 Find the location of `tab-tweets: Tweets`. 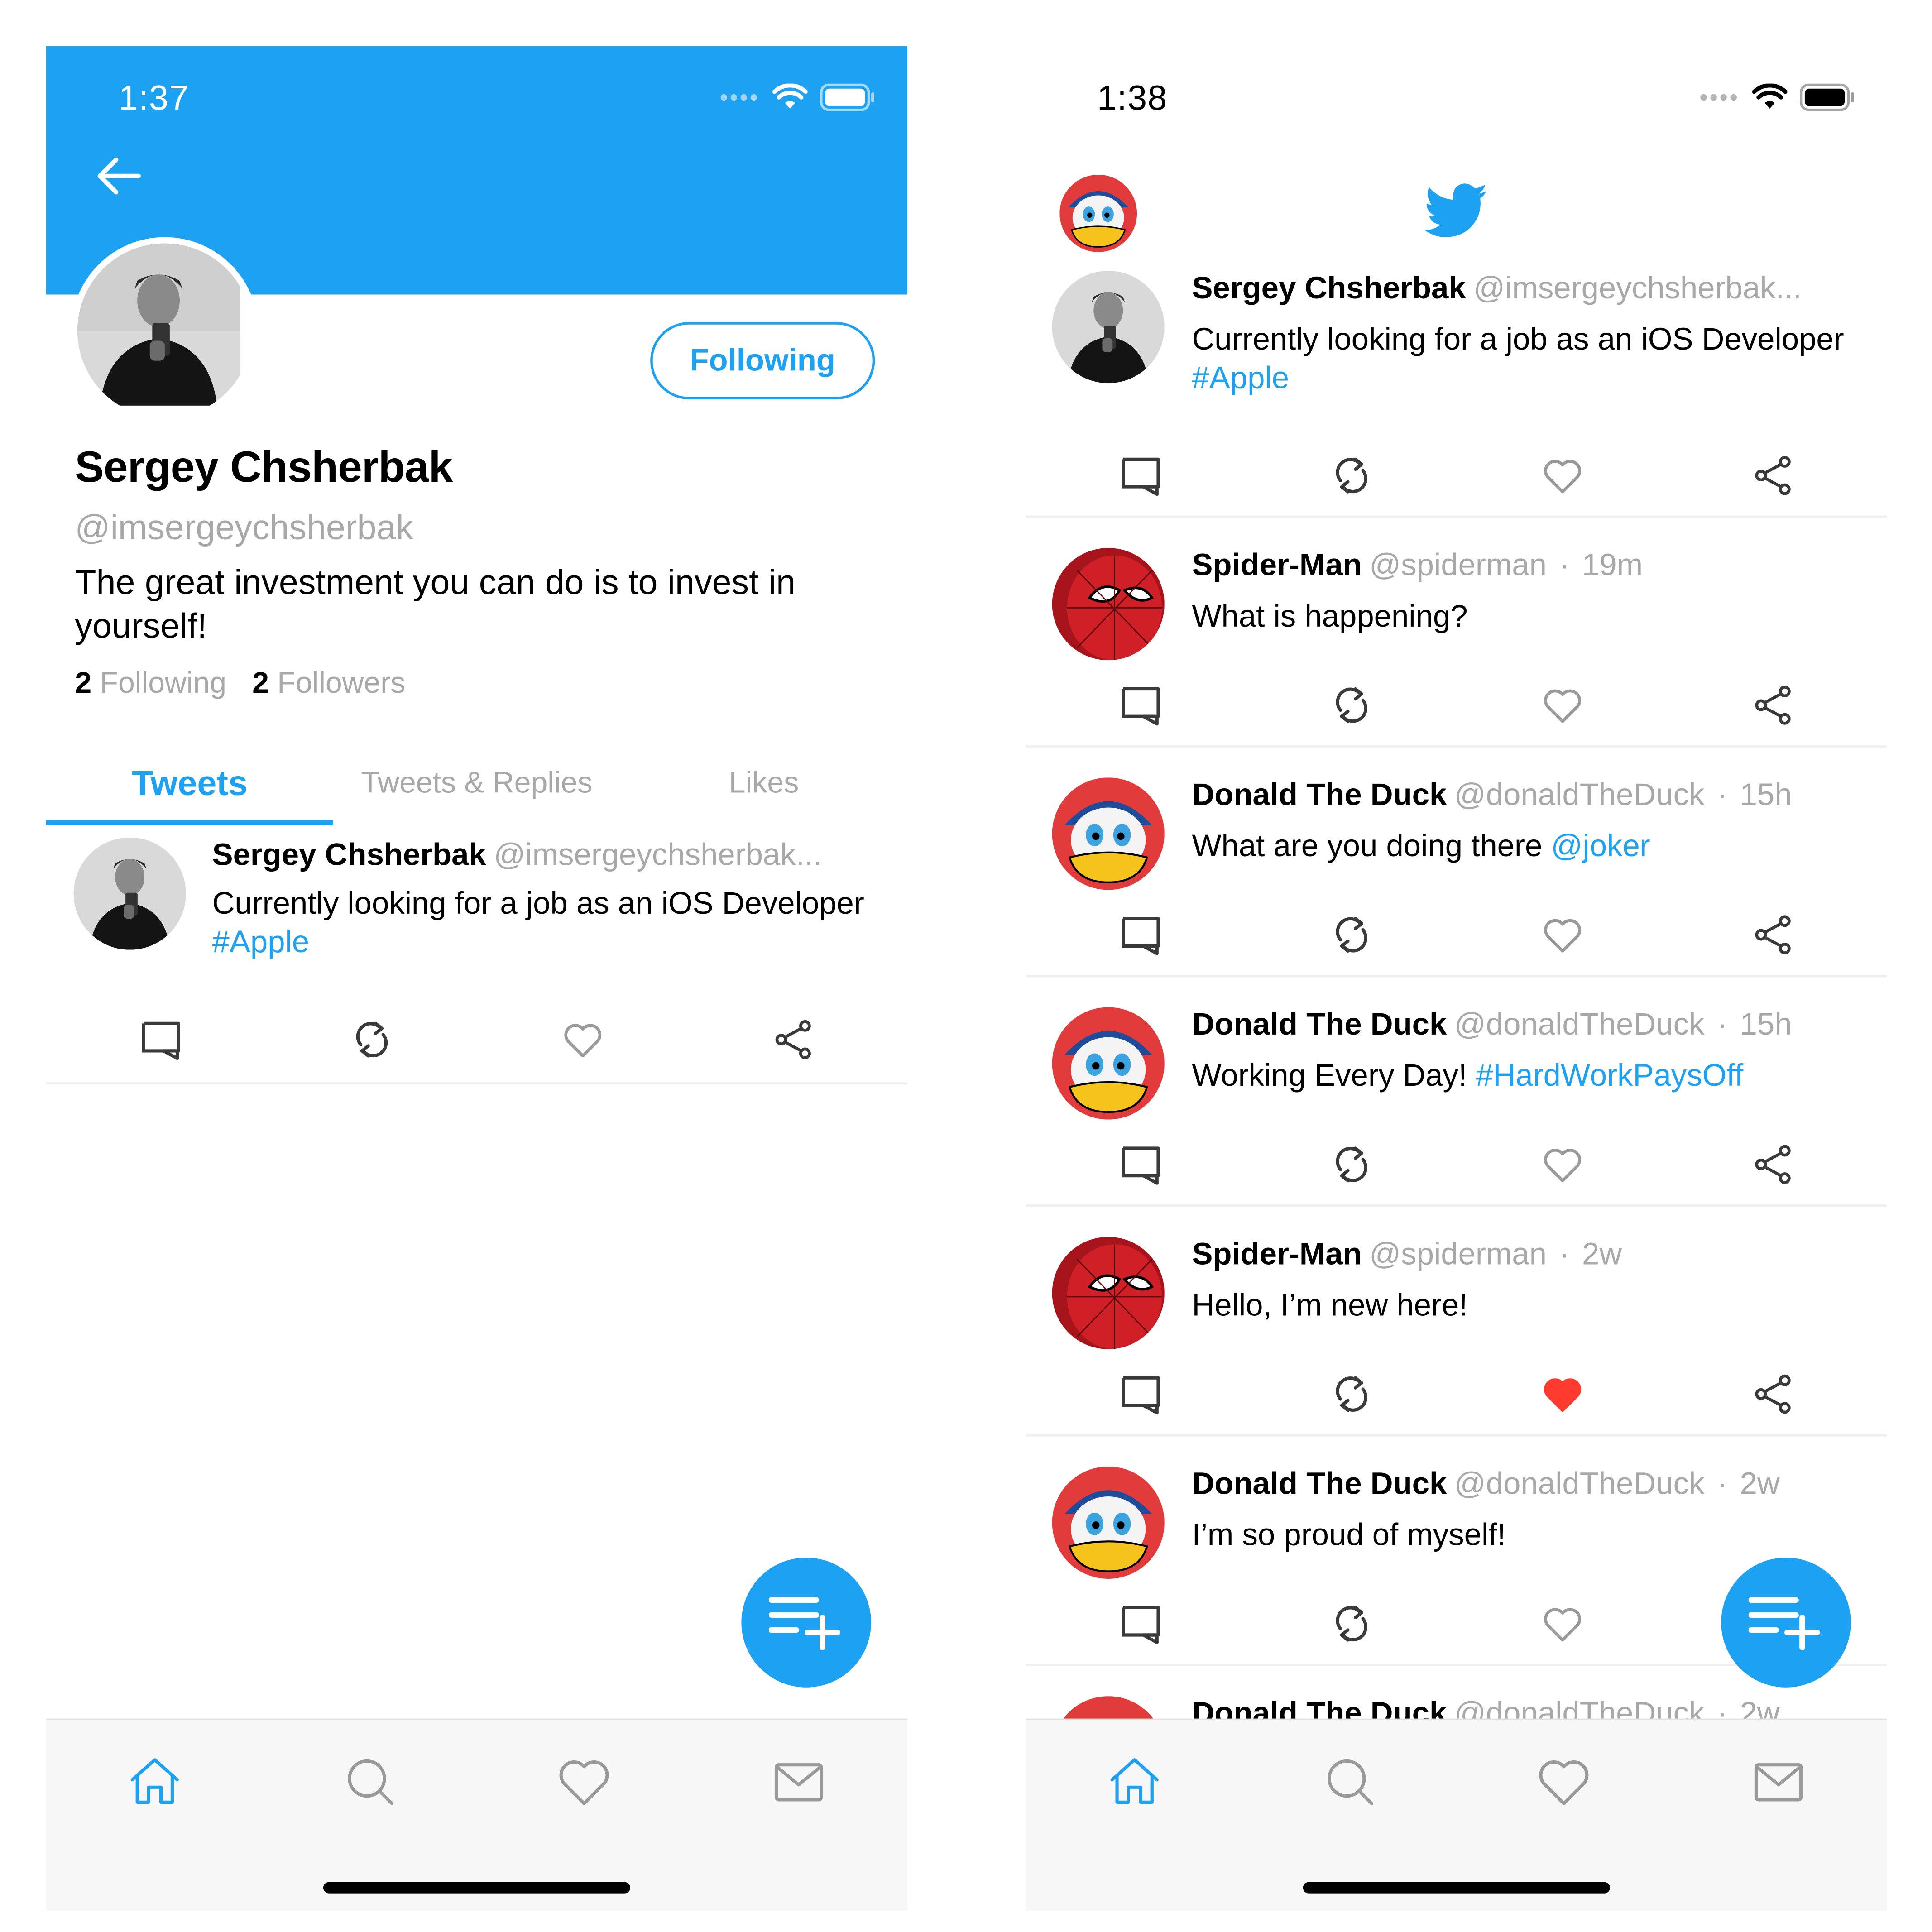

tab-tweets: Tweets is located at coordinates (189, 784).